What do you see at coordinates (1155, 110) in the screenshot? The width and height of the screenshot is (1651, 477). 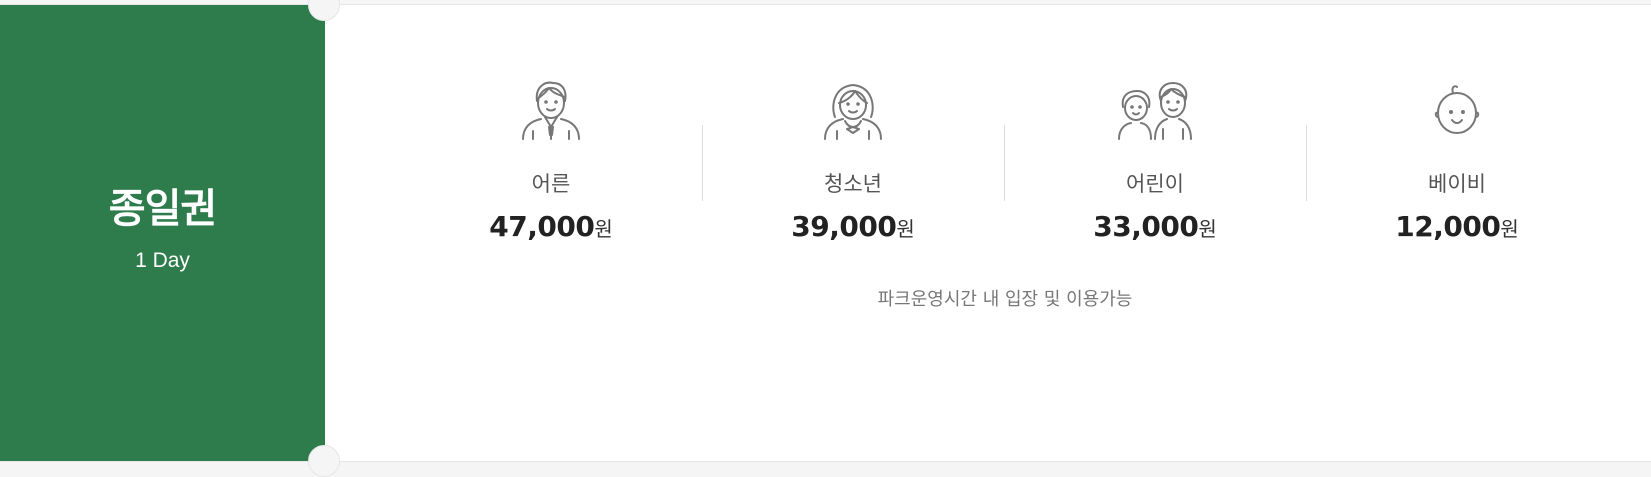 I see `child-icon` at bounding box center [1155, 110].